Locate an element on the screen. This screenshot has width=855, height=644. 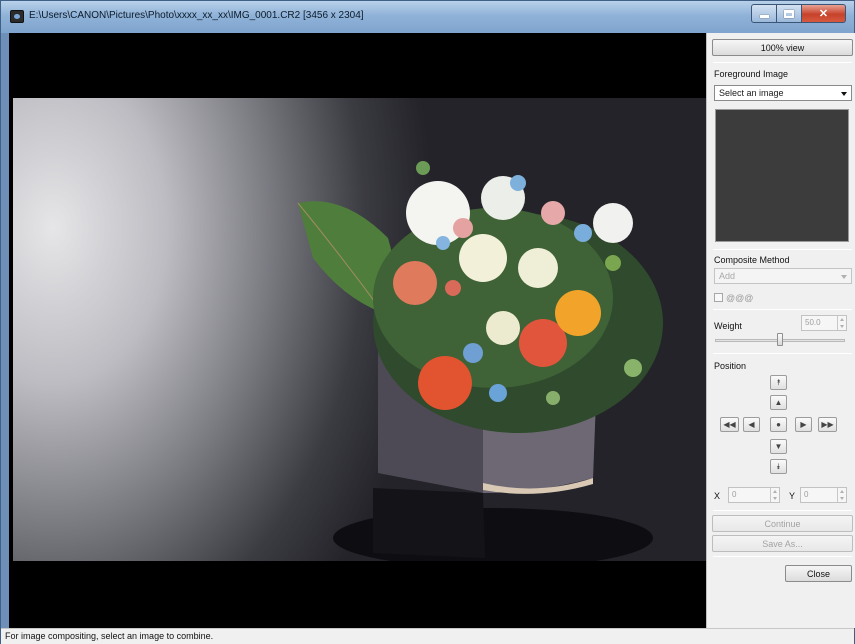
close-icon: ✕ is located at coordinates (823, 14).